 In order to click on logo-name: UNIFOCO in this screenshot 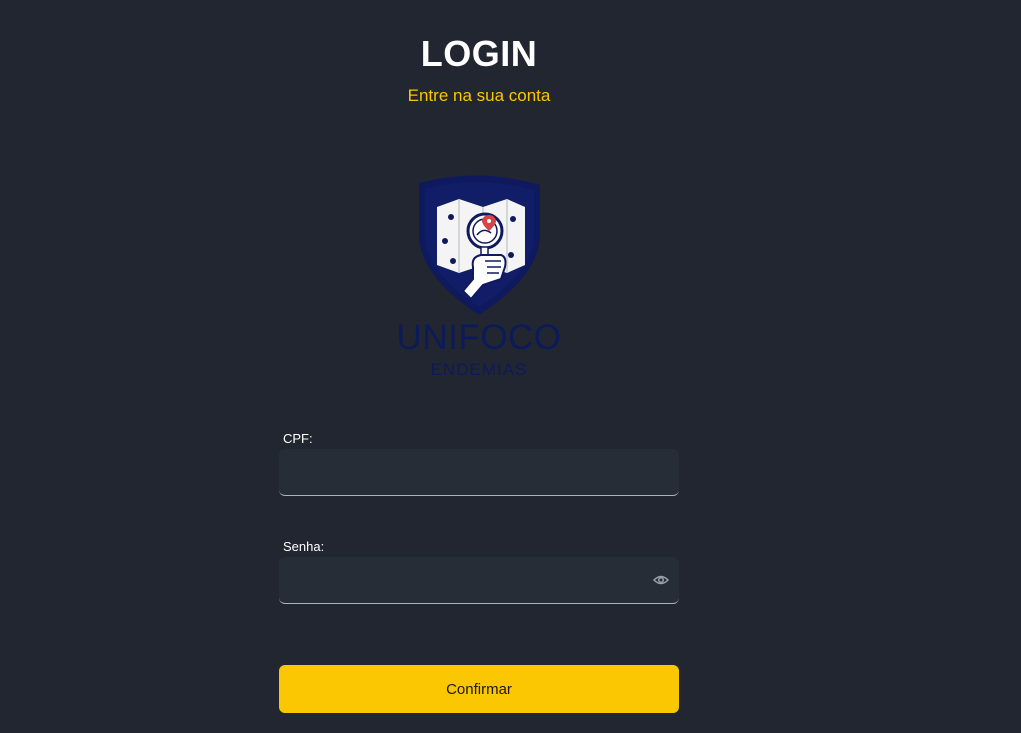, I will do `click(479, 337)`.